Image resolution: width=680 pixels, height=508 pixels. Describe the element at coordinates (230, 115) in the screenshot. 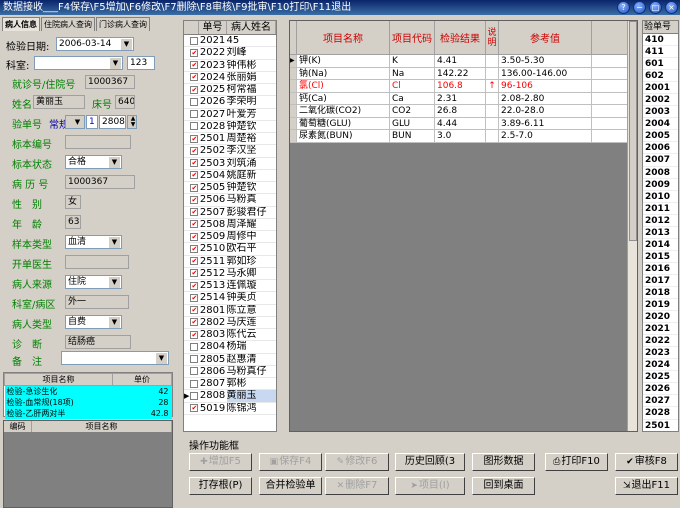

I see `patient-row: 2027叶爱芳` at that location.